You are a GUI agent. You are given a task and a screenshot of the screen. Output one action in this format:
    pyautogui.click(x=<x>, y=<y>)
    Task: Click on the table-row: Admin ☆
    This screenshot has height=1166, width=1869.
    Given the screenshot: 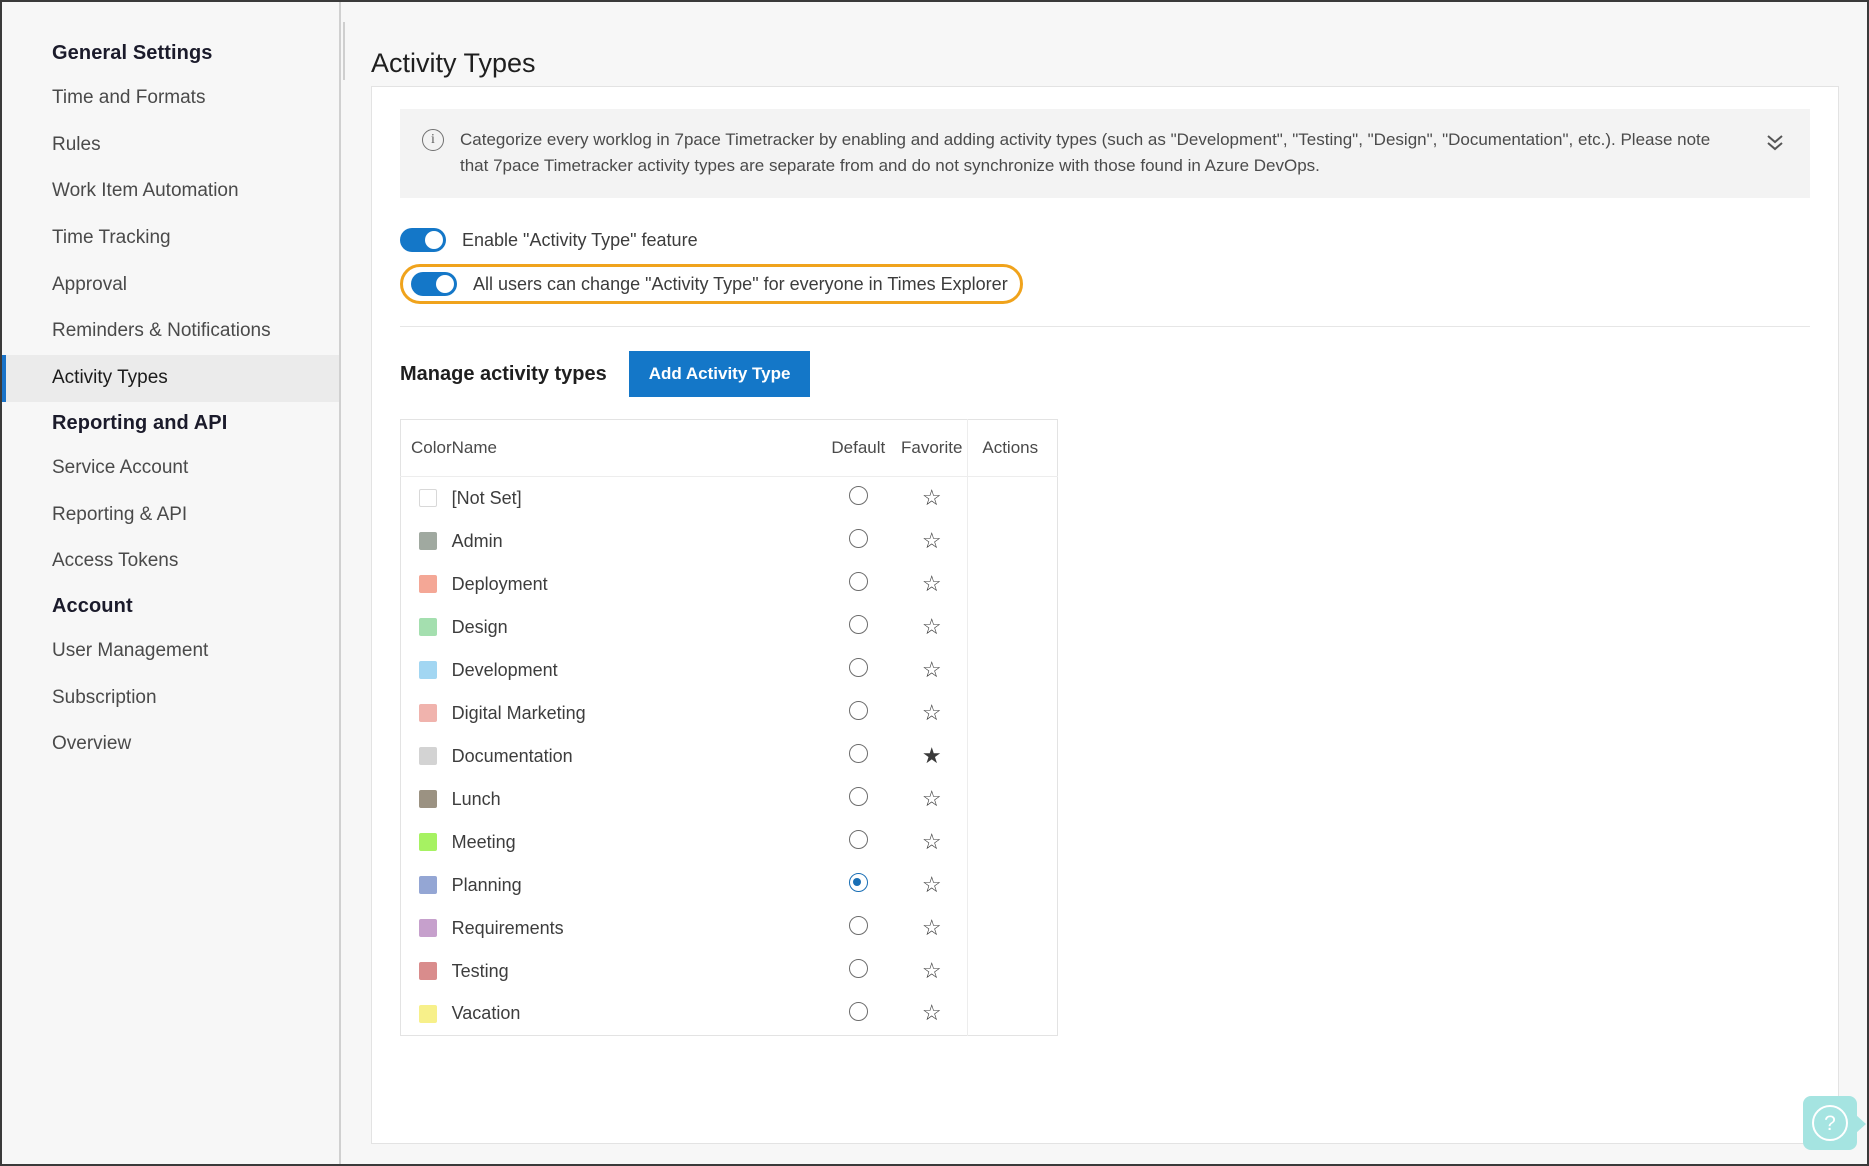 What is the action you would take?
    pyautogui.click(x=729, y=541)
    